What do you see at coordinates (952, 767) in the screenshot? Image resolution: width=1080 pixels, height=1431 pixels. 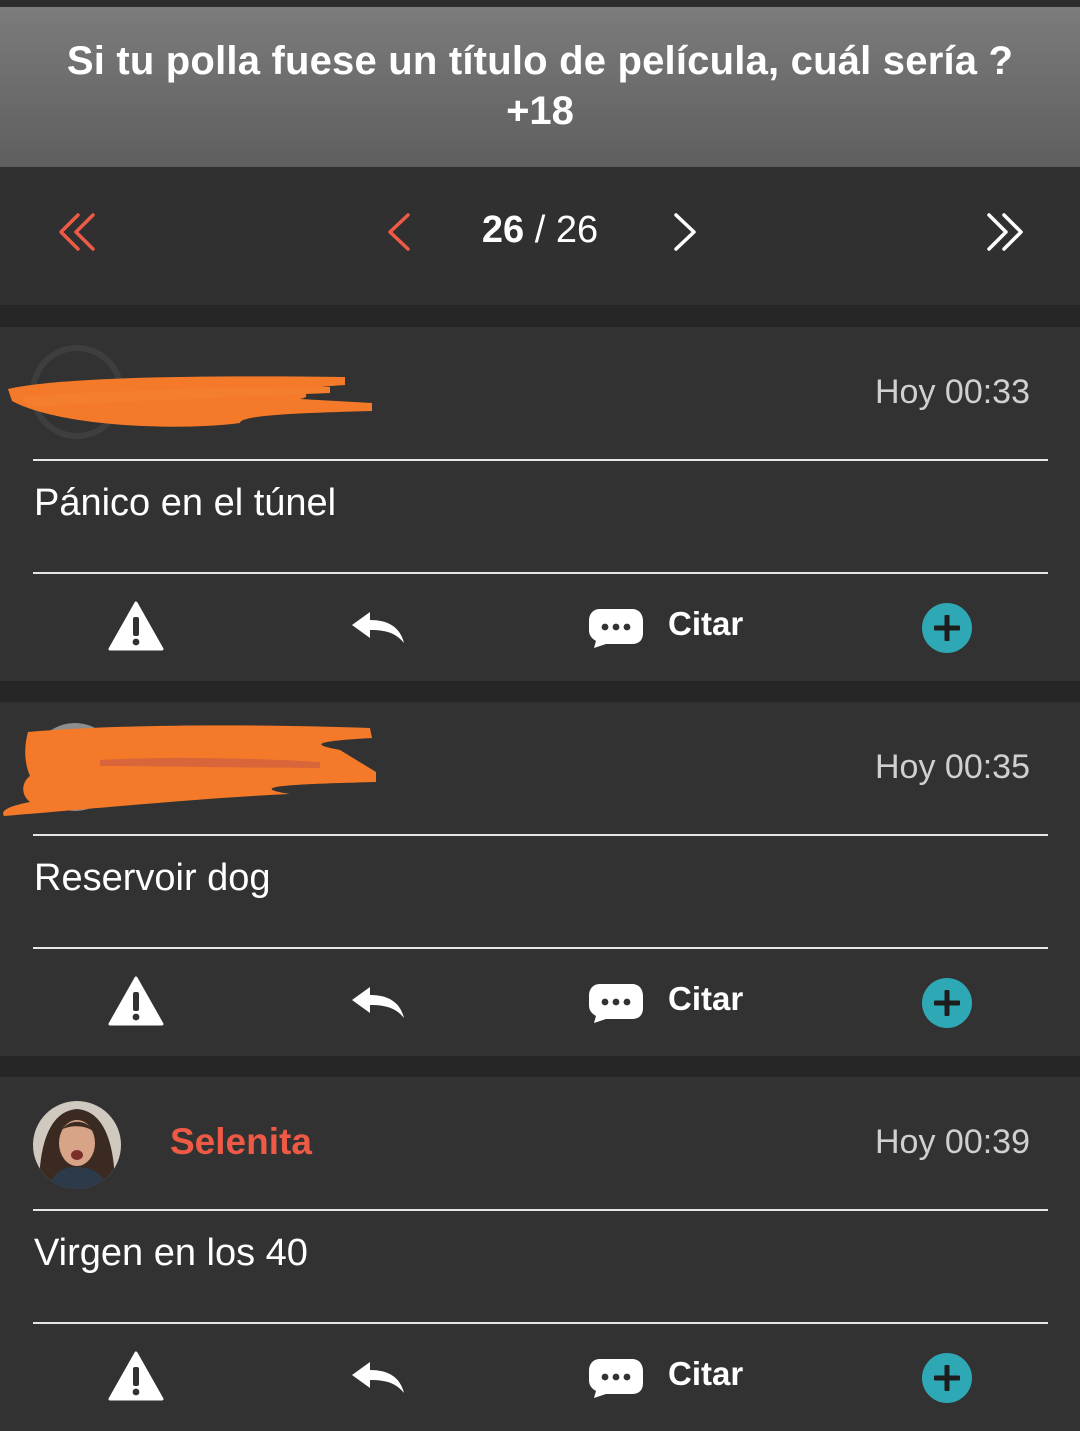 I see `post-timestamp: Hoy 00:35` at bounding box center [952, 767].